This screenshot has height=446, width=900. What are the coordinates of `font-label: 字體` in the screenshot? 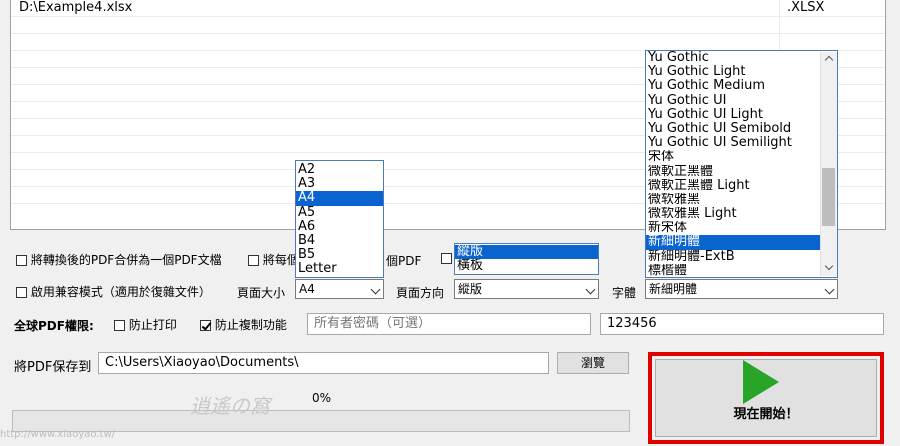 It's located at (624, 293).